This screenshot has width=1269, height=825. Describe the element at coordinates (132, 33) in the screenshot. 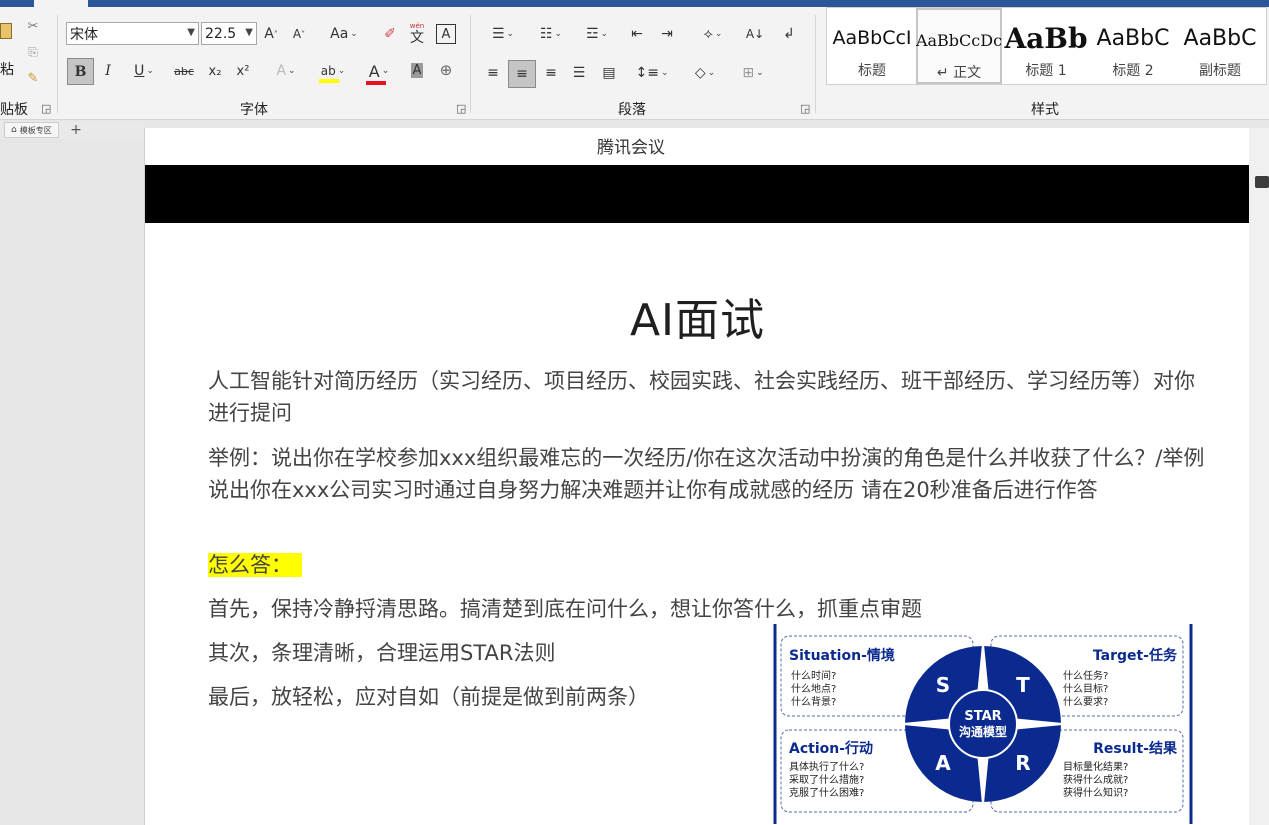

I see `font-name-select: 宋体 ▼` at that location.